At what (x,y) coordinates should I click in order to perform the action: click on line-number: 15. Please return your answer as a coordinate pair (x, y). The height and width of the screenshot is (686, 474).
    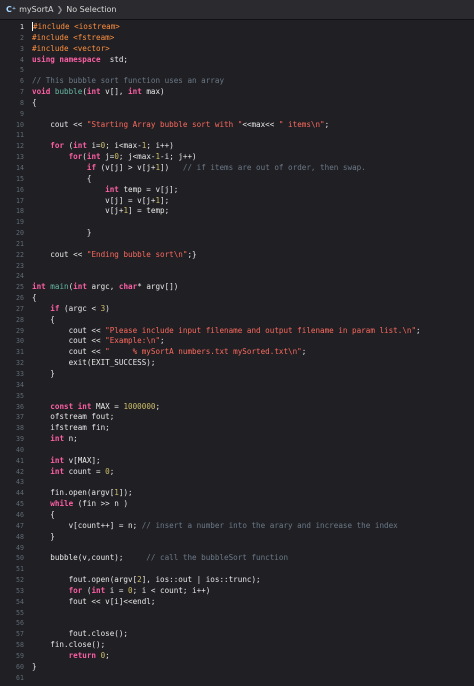
    Looking at the image, I should click on (20, 178).